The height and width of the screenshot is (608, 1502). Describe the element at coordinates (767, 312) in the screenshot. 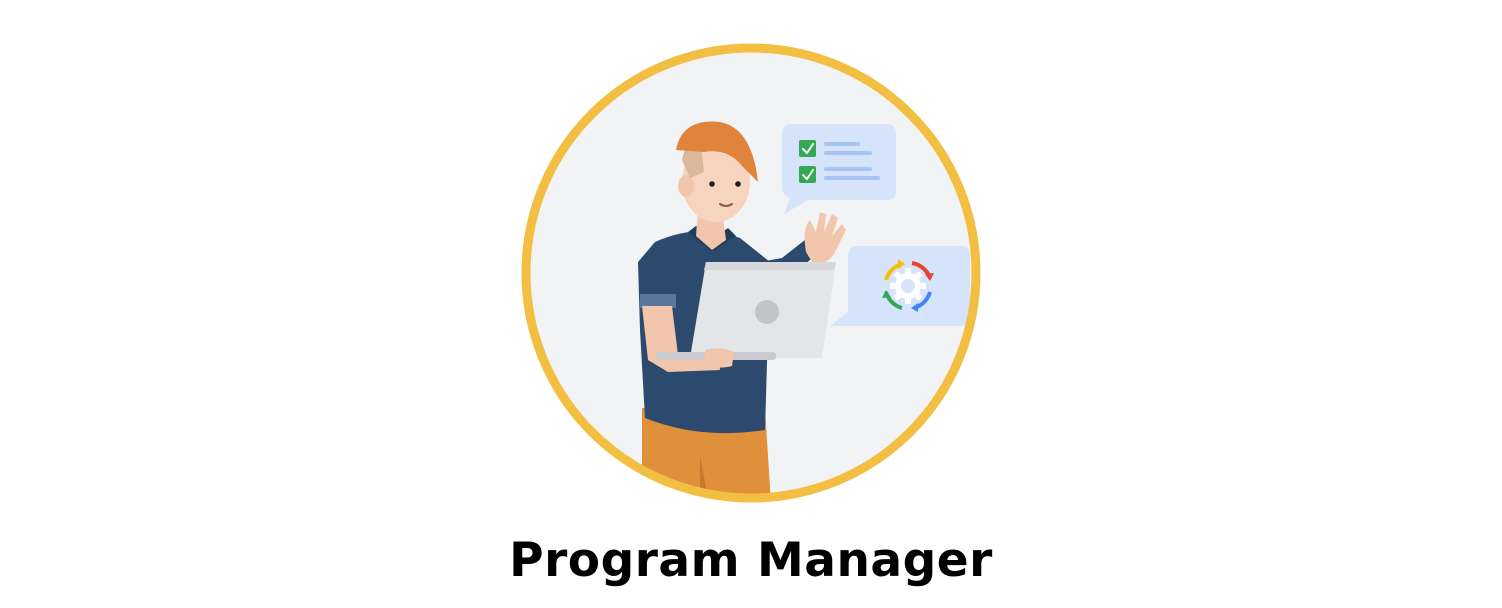

I see `laptop-logo` at that location.